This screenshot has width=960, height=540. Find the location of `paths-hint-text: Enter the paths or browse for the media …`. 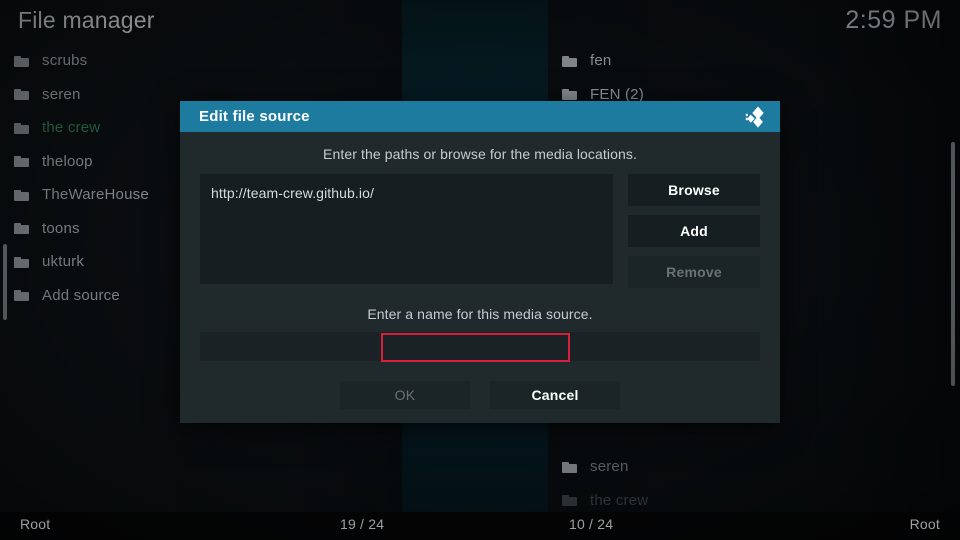

paths-hint-text: Enter the paths or browse for the media … is located at coordinates (480, 154).